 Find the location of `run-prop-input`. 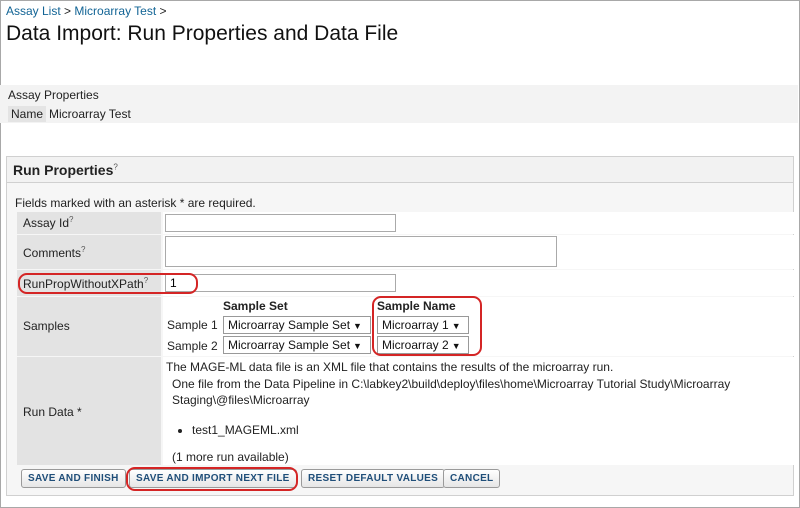

run-prop-input is located at coordinates (280, 283).